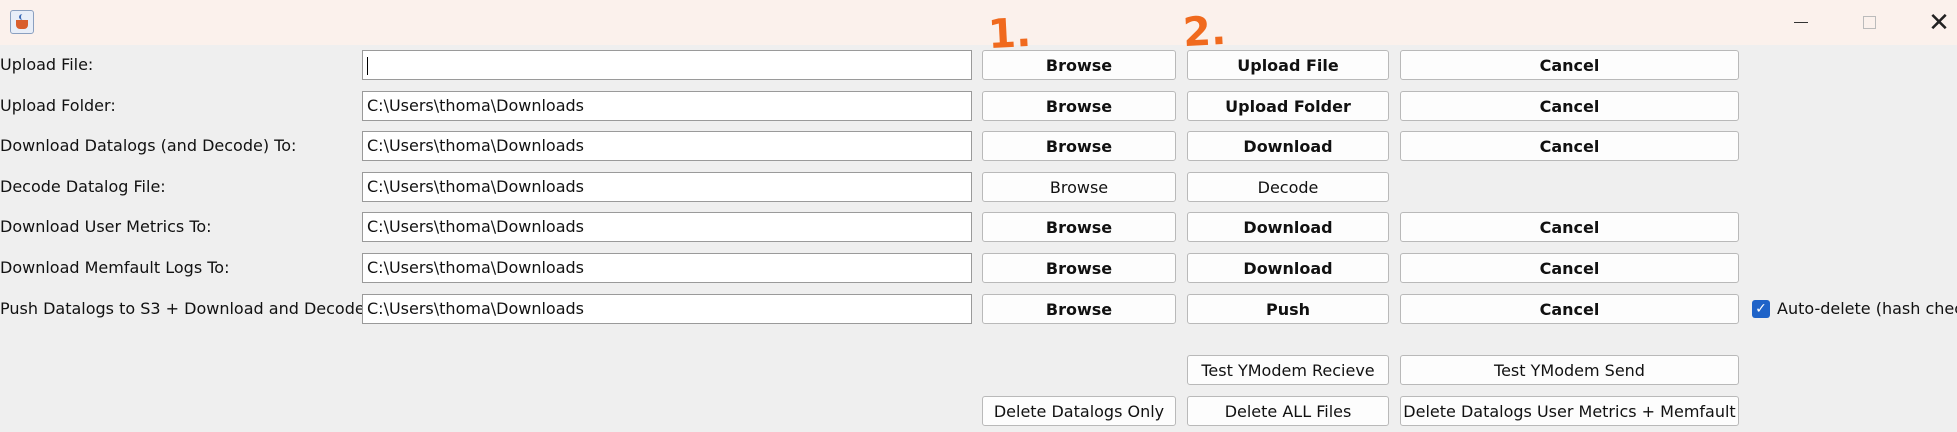 The height and width of the screenshot is (432, 1957). I want to click on download-user-metrics-label: Download User Metrics To:, so click(106, 226).